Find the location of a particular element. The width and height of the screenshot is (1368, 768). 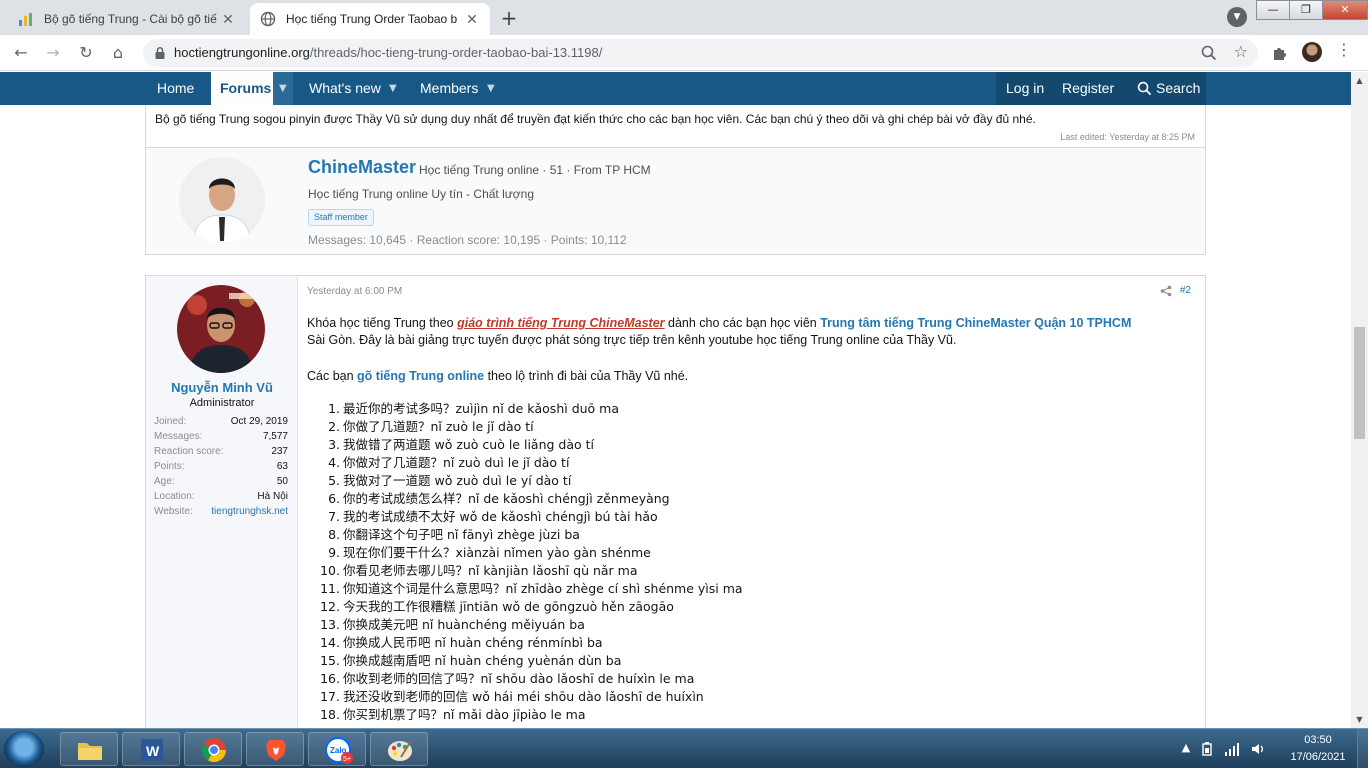

zoom-icon is located at coordinates (1209, 53).